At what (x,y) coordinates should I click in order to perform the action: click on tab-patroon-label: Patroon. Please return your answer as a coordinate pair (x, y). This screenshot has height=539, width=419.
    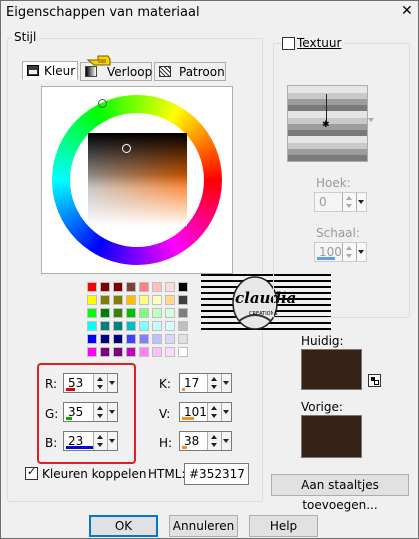
    Looking at the image, I should click on (202, 72).